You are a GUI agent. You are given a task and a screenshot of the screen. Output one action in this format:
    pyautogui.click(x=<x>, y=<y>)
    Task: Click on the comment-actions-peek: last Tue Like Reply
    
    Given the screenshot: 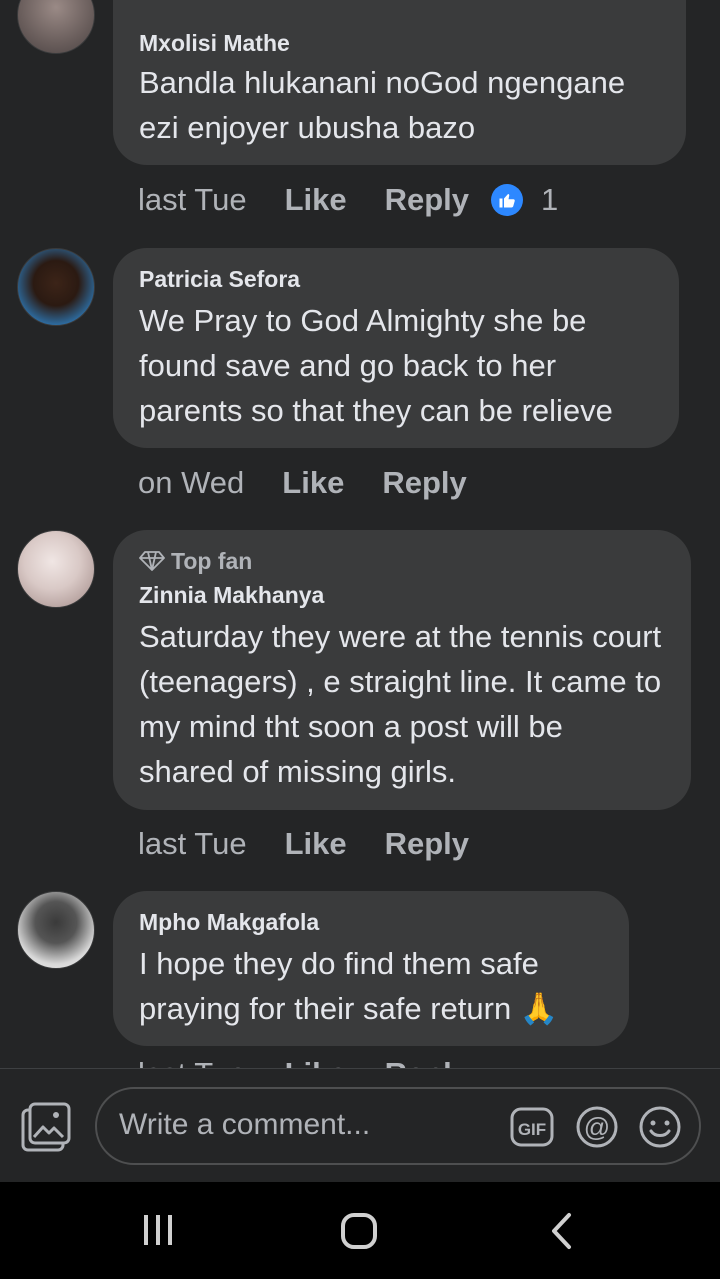 What is the action you would take?
    pyautogui.click(x=360, y=1054)
    